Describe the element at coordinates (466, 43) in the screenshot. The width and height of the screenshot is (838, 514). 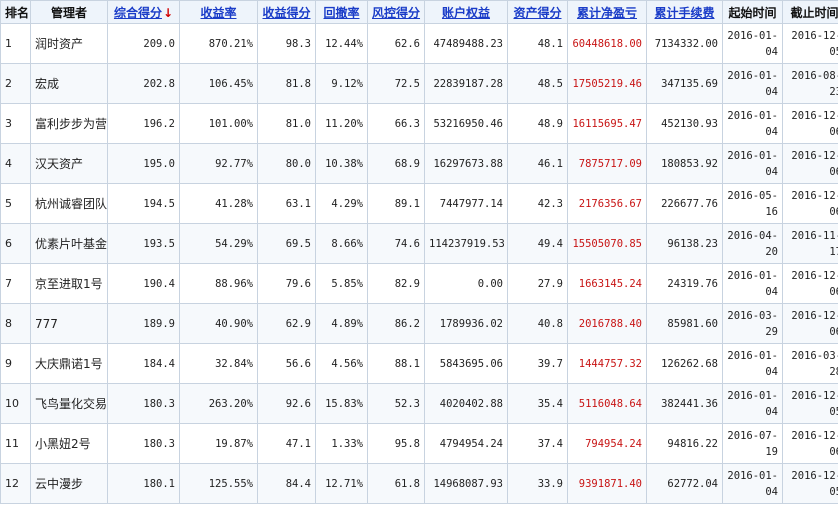
I see `equity-cell: 47489488.23` at that location.